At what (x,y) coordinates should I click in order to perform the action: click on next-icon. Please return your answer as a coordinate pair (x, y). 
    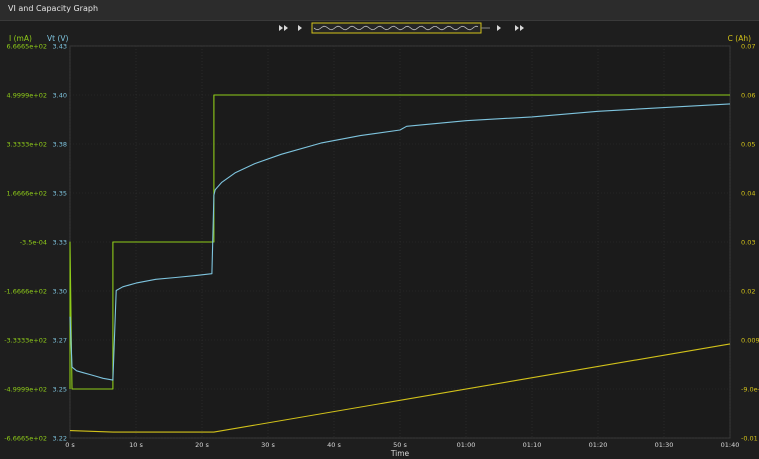
    Looking at the image, I should click on (499, 28).